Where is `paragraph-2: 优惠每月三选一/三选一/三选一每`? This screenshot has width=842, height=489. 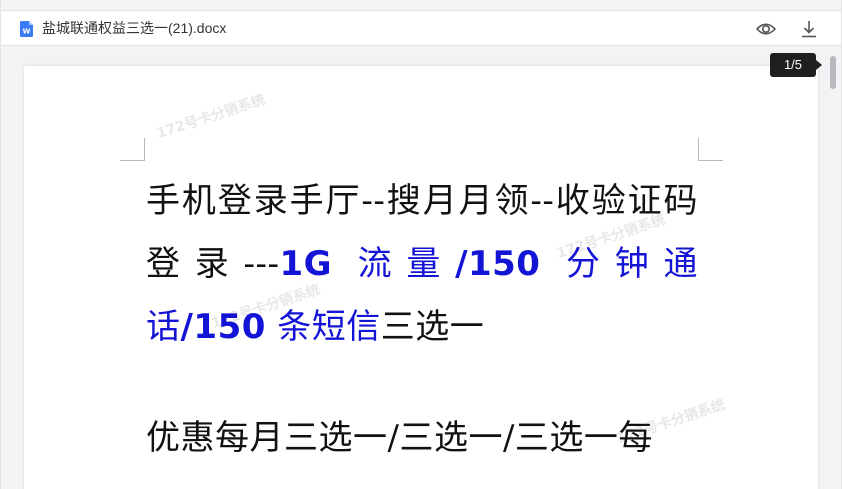
paragraph-2: 优惠每月三选一/三选一/三选一每 is located at coordinates (399, 438).